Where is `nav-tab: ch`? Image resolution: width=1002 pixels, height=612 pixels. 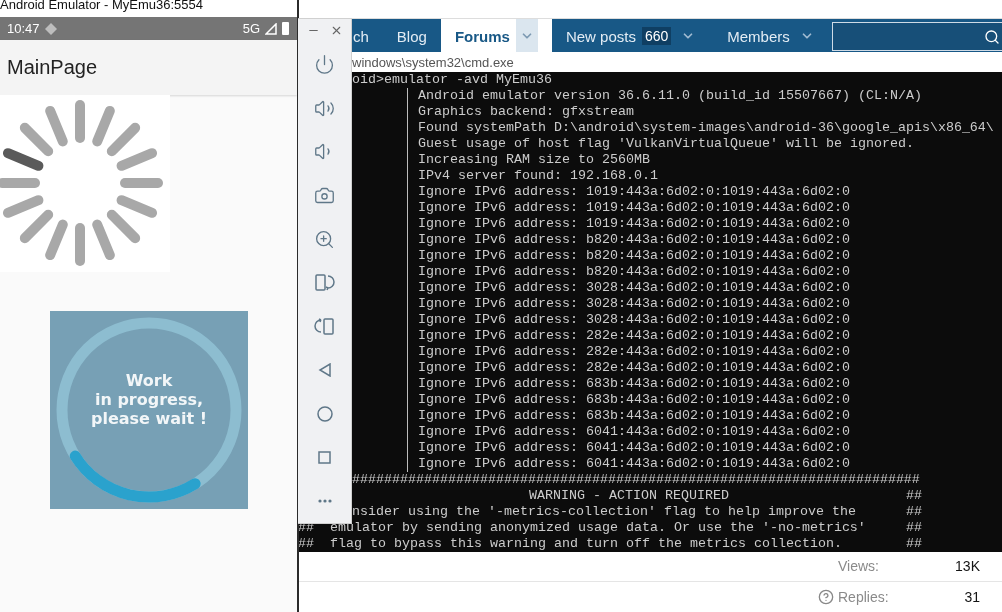 nav-tab: ch is located at coordinates (367, 36).